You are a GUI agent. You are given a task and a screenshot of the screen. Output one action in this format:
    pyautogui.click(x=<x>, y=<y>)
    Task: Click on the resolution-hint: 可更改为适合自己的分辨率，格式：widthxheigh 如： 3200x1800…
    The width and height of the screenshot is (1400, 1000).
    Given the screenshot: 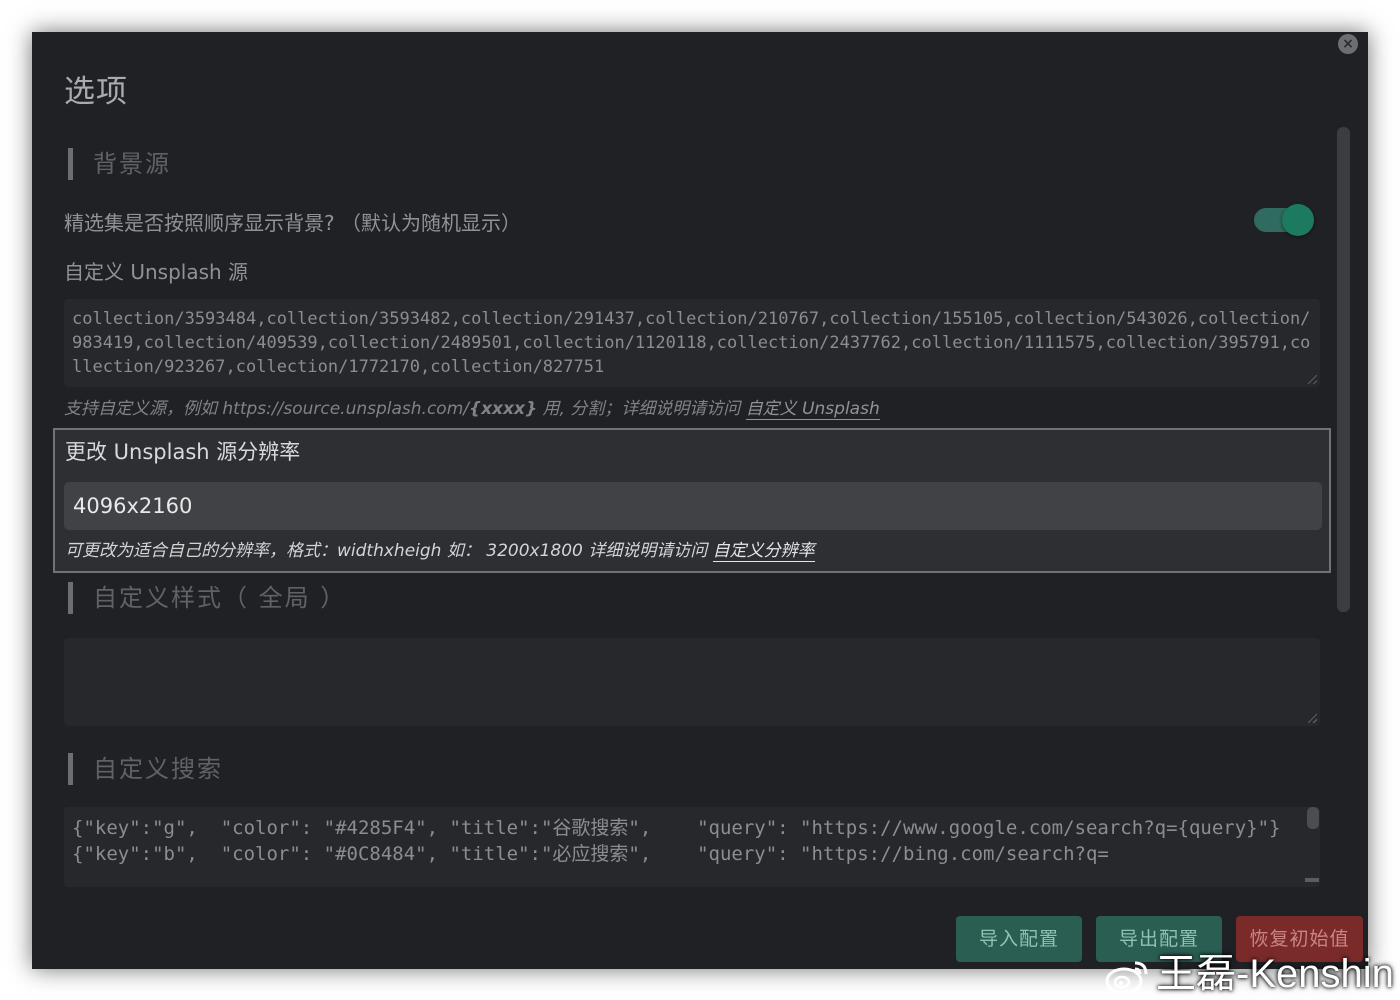 What is the action you would take?
    pyautogui.click(x=440, y=551)
    